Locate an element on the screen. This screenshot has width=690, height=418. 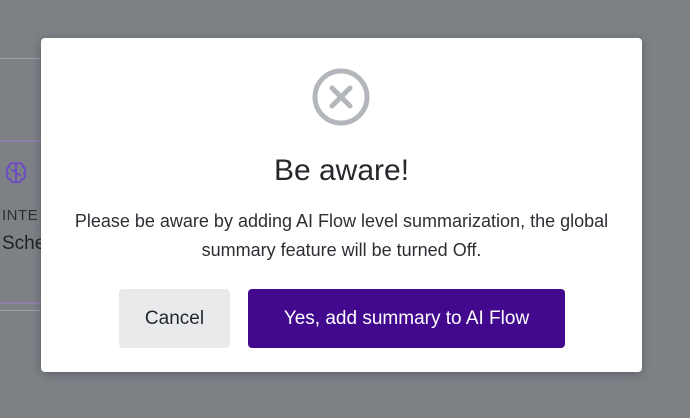
close-circle-icon is located at coordinates (341, 97).